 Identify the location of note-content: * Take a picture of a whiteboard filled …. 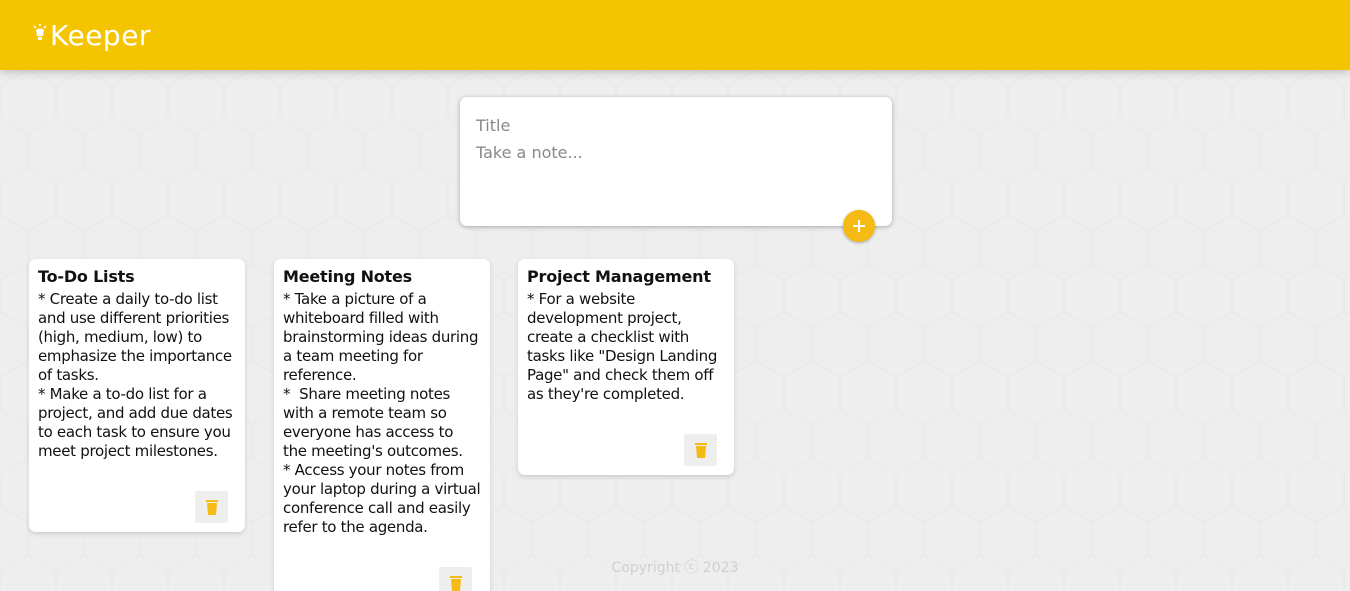
(382, 413).